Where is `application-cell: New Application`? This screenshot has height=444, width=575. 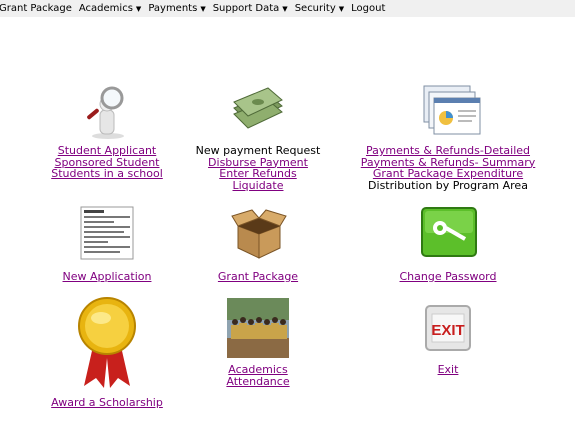
application-cell: New Application is located at coordinates (107, 277).